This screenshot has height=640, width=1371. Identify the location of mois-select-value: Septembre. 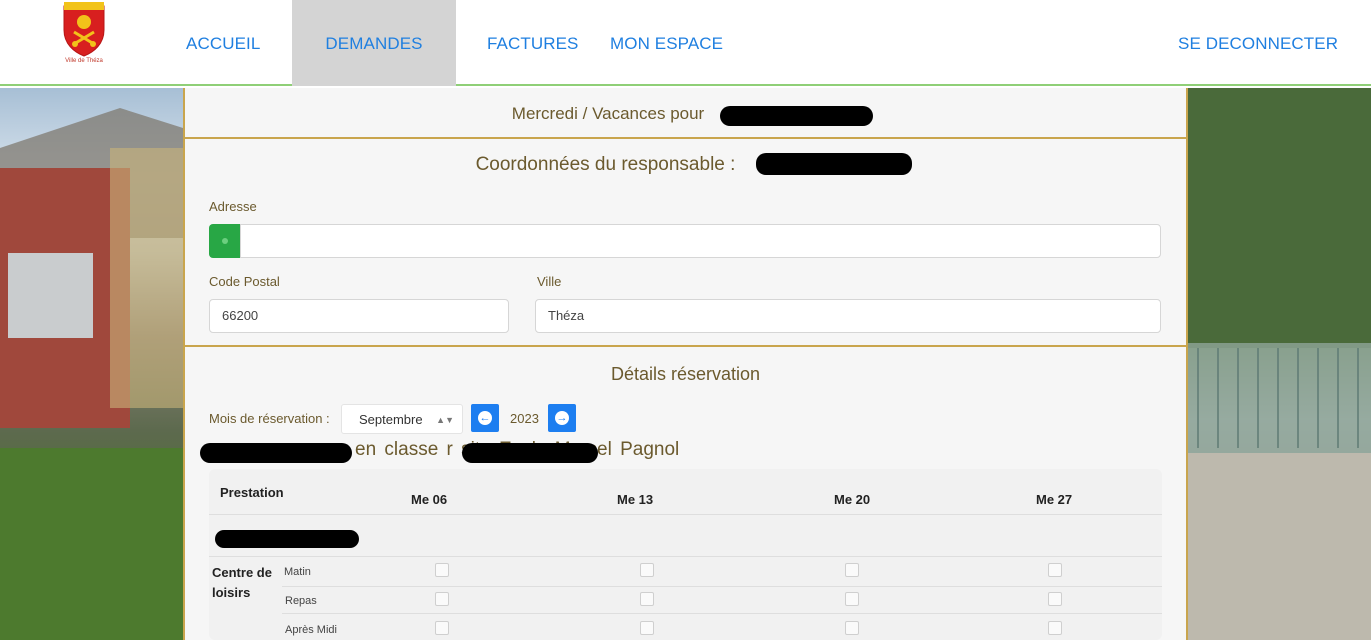
(391, 419).